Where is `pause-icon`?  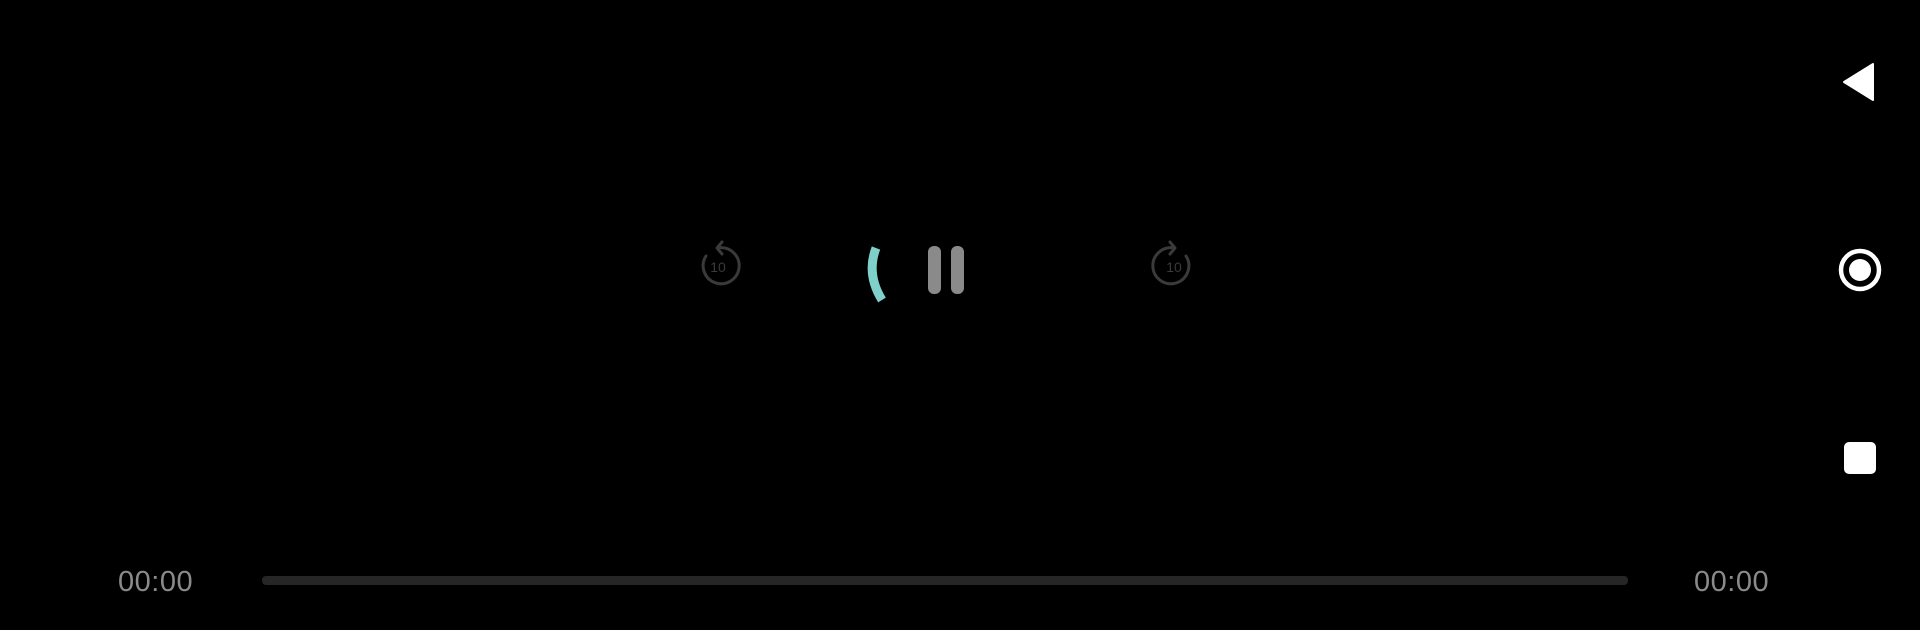 pause-icon is located at coordinates (946, 270).